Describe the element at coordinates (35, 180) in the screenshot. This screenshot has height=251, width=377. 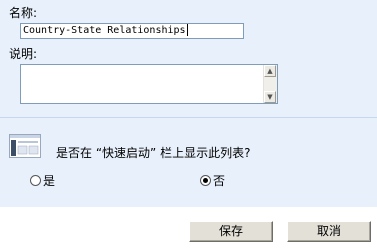
I see `radio-yes` at that location.